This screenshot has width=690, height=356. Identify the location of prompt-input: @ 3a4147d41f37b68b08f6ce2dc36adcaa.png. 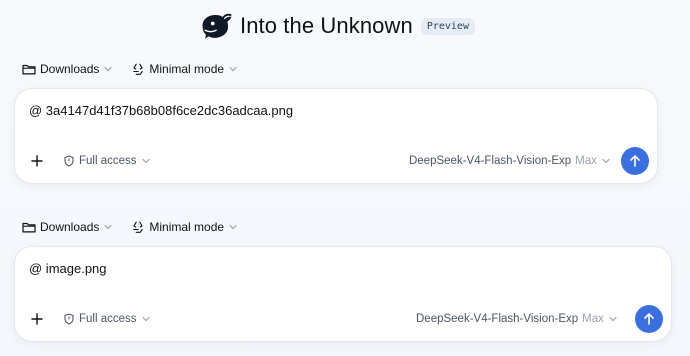
(161, 110).